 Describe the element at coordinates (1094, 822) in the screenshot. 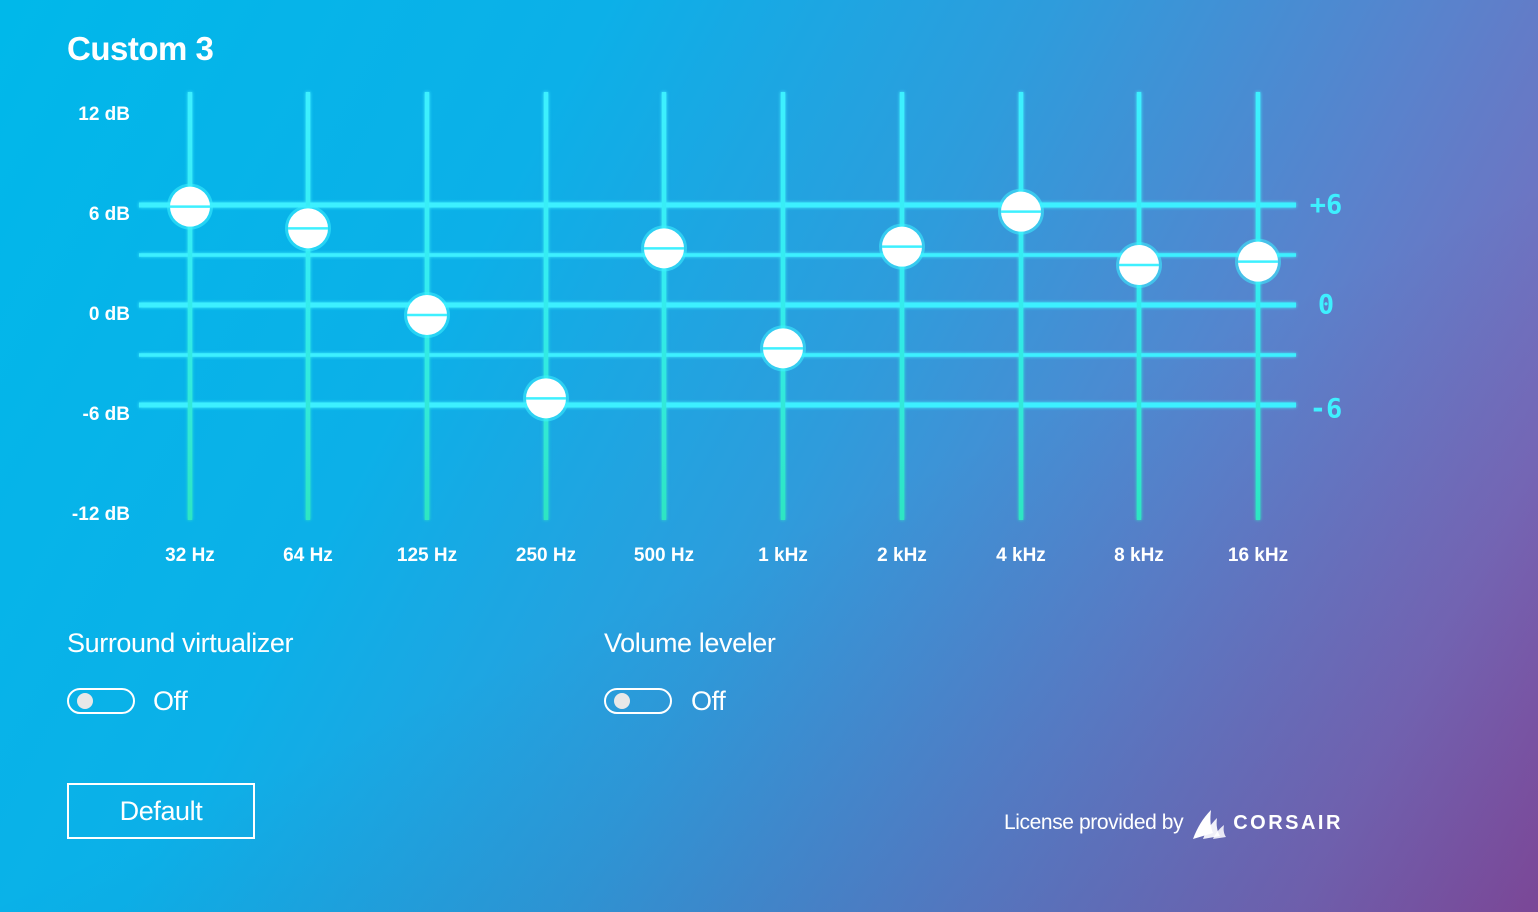

I see `license-text: License provided by` at that location.